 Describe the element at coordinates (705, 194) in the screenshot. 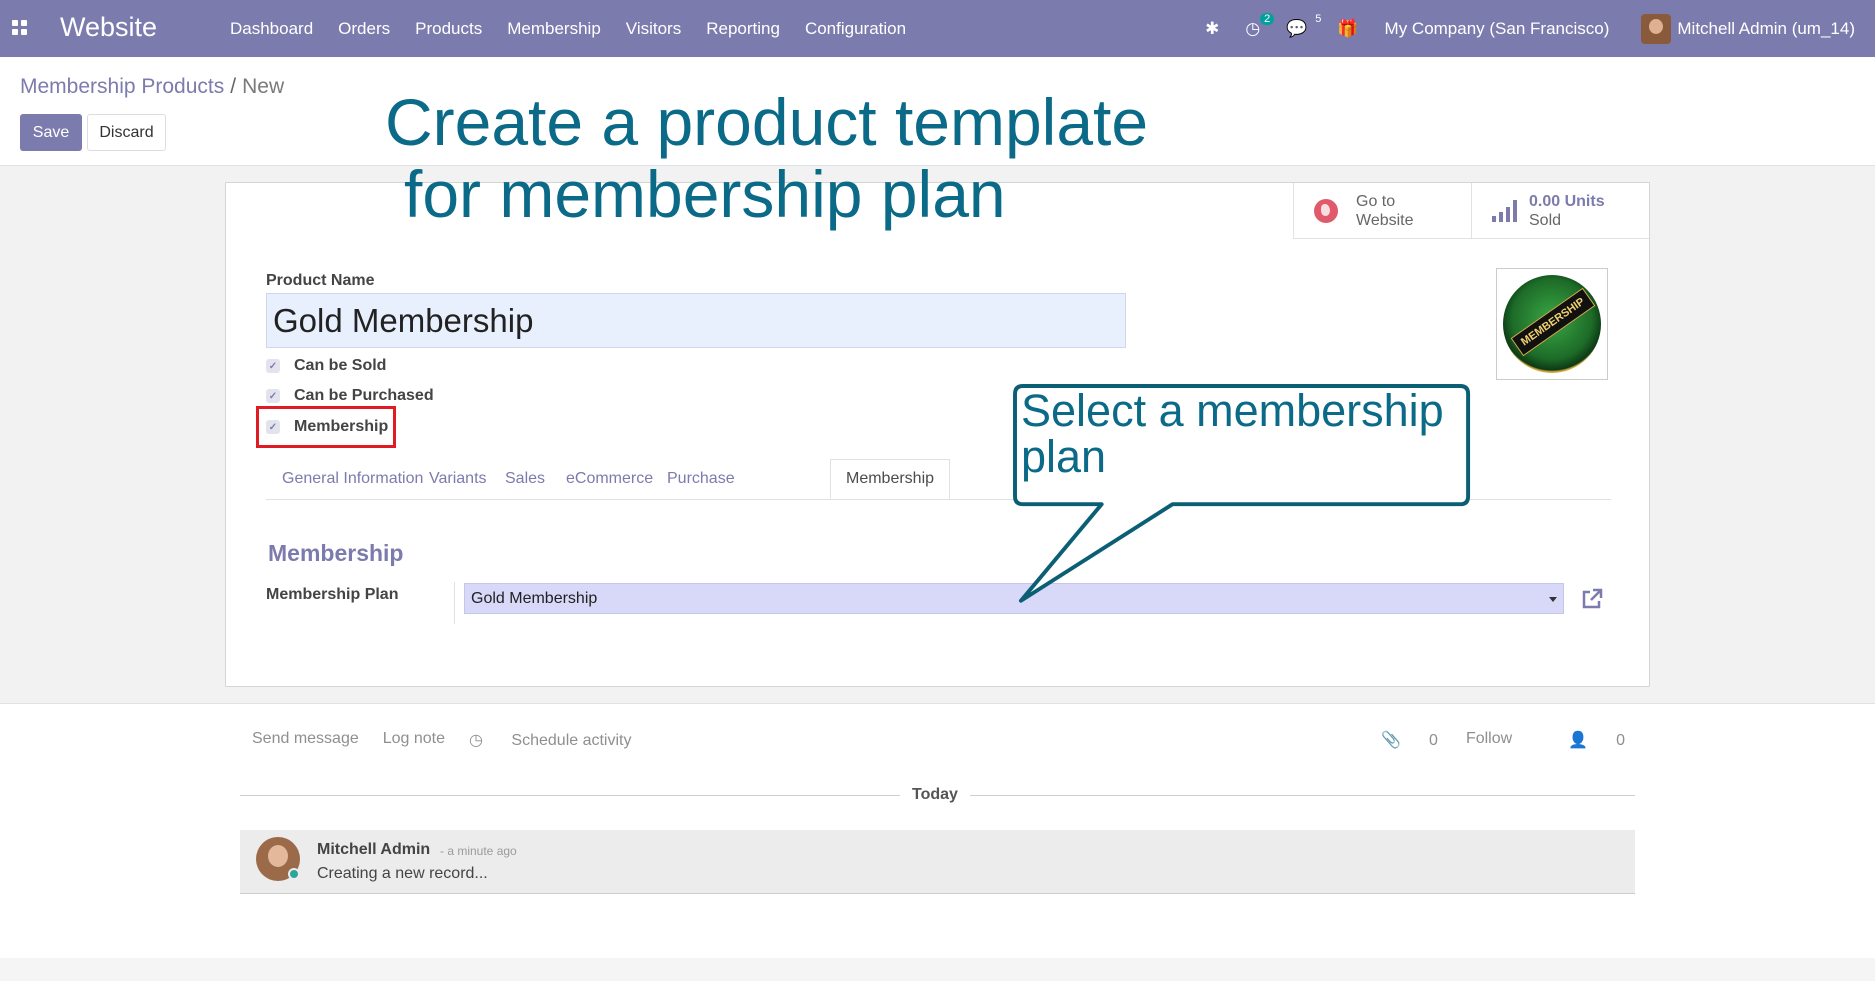

I see `tutorial-title-line2: for membership plan` at that location.